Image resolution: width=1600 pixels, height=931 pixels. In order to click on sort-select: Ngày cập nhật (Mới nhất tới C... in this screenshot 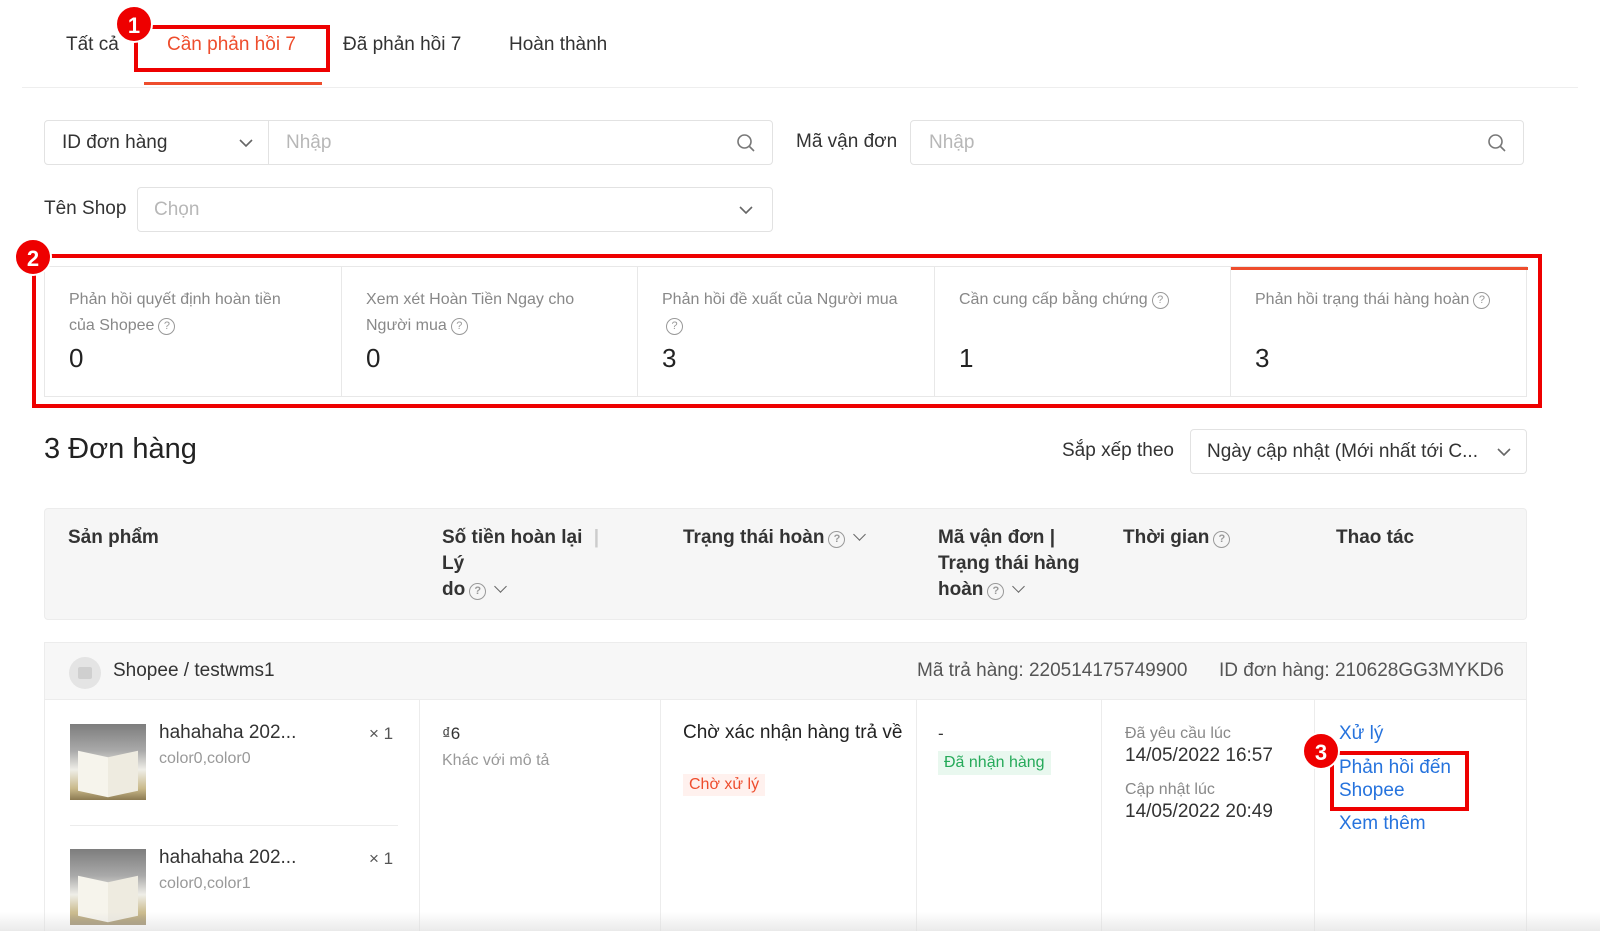, I will do `click(1358, 451)`.